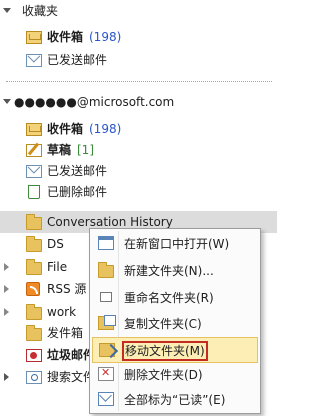 This screenshot has width=320, height=416. Describe the element at coordinates (34, 150) in the screenshot. I see `drafts-icon` at that location.